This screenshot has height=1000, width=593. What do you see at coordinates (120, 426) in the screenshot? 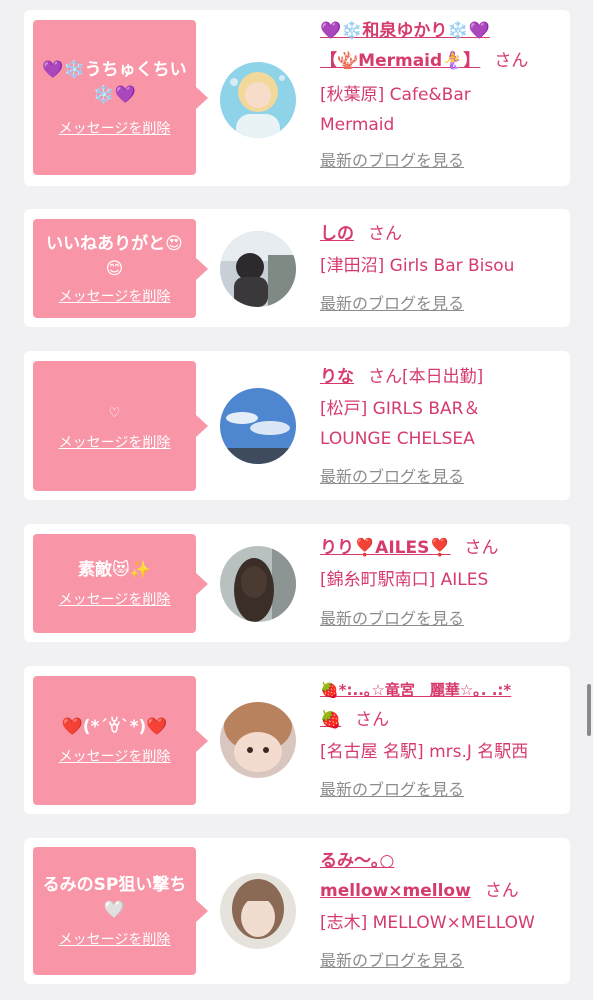
I see `message-bubble: ♡ メッセージを削除` at bounding box center [120, 426].